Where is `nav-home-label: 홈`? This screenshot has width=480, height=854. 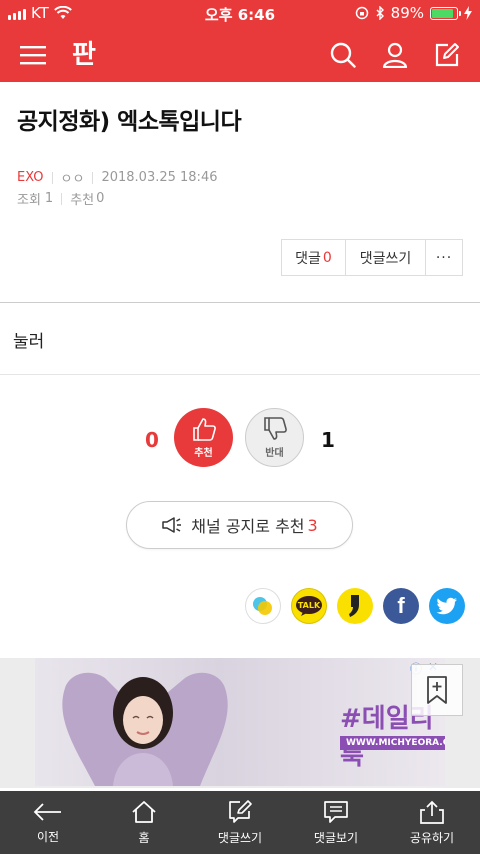
nav-home-label: 홈 is located at coordinates (144, 837).